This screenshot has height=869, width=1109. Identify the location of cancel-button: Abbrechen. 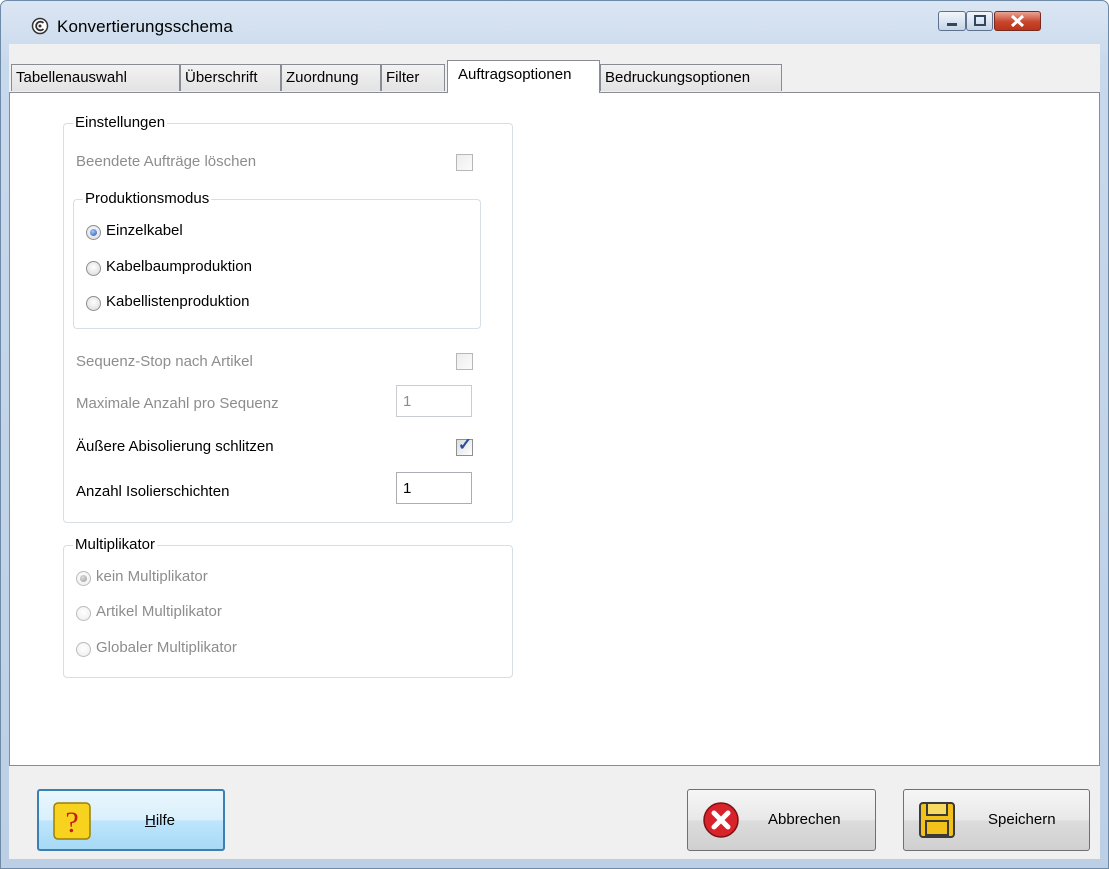
(781, 820).